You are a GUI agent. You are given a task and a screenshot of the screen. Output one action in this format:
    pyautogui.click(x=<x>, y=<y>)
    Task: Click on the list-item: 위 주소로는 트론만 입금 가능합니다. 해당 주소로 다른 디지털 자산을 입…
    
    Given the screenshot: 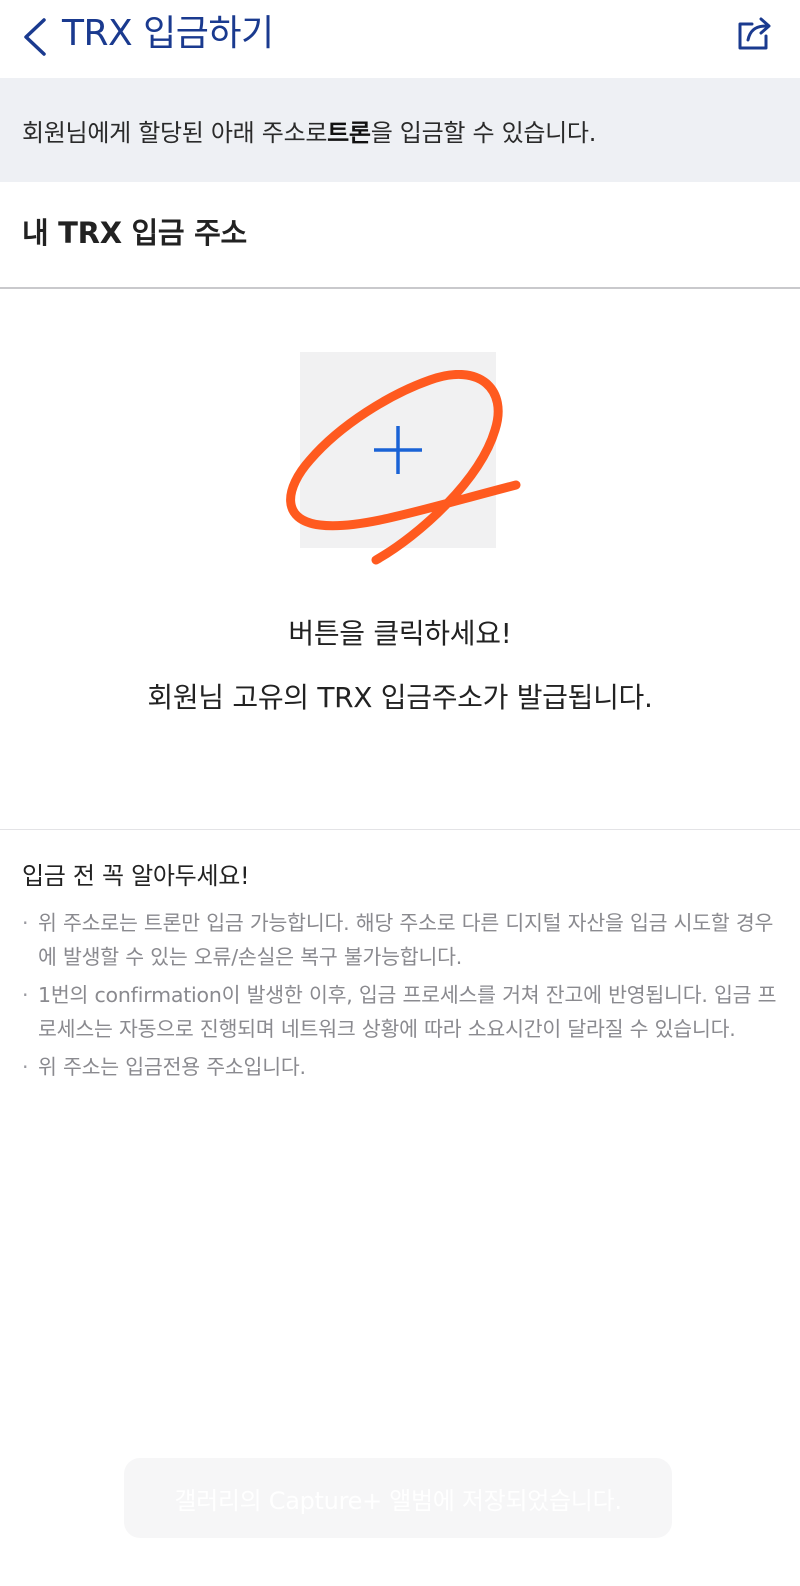 What is the action you would take?
    pyautogui.click(x=402, y=940)
    